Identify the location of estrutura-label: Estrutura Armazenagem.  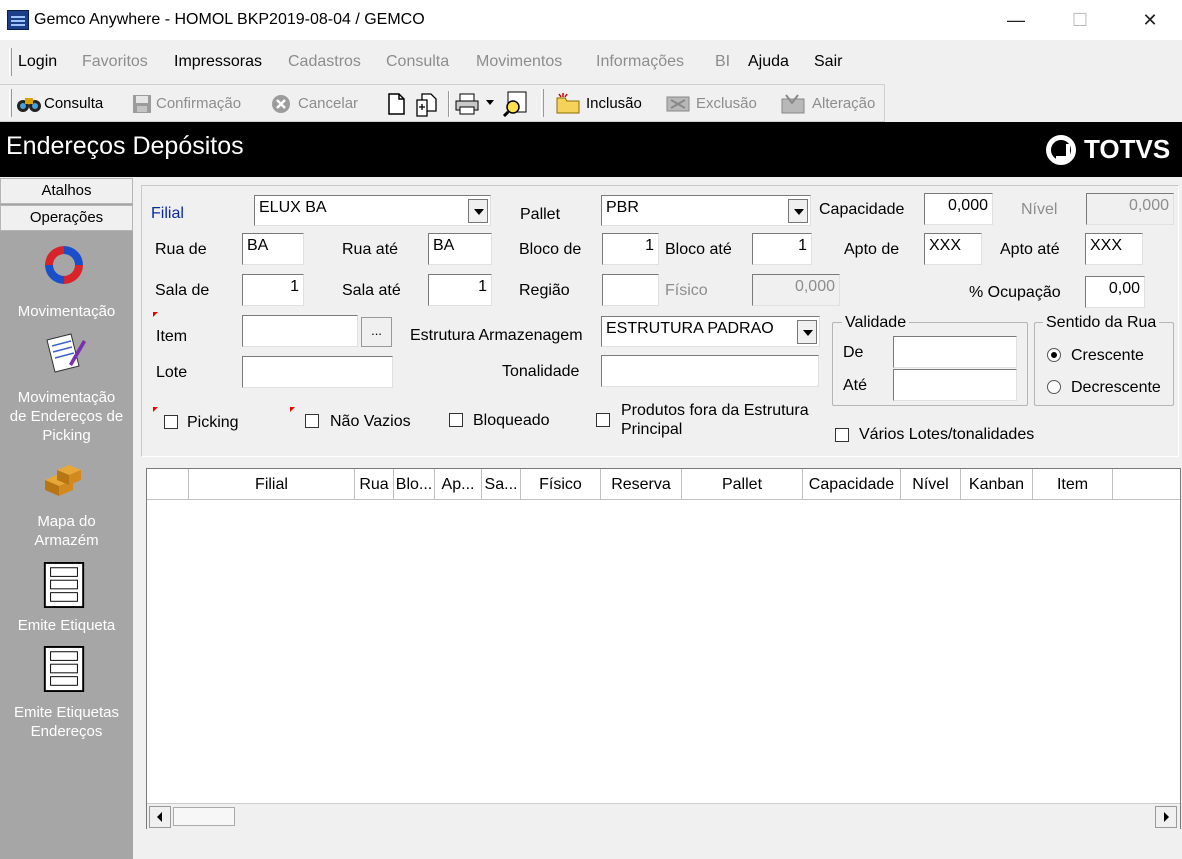
(496, 335).